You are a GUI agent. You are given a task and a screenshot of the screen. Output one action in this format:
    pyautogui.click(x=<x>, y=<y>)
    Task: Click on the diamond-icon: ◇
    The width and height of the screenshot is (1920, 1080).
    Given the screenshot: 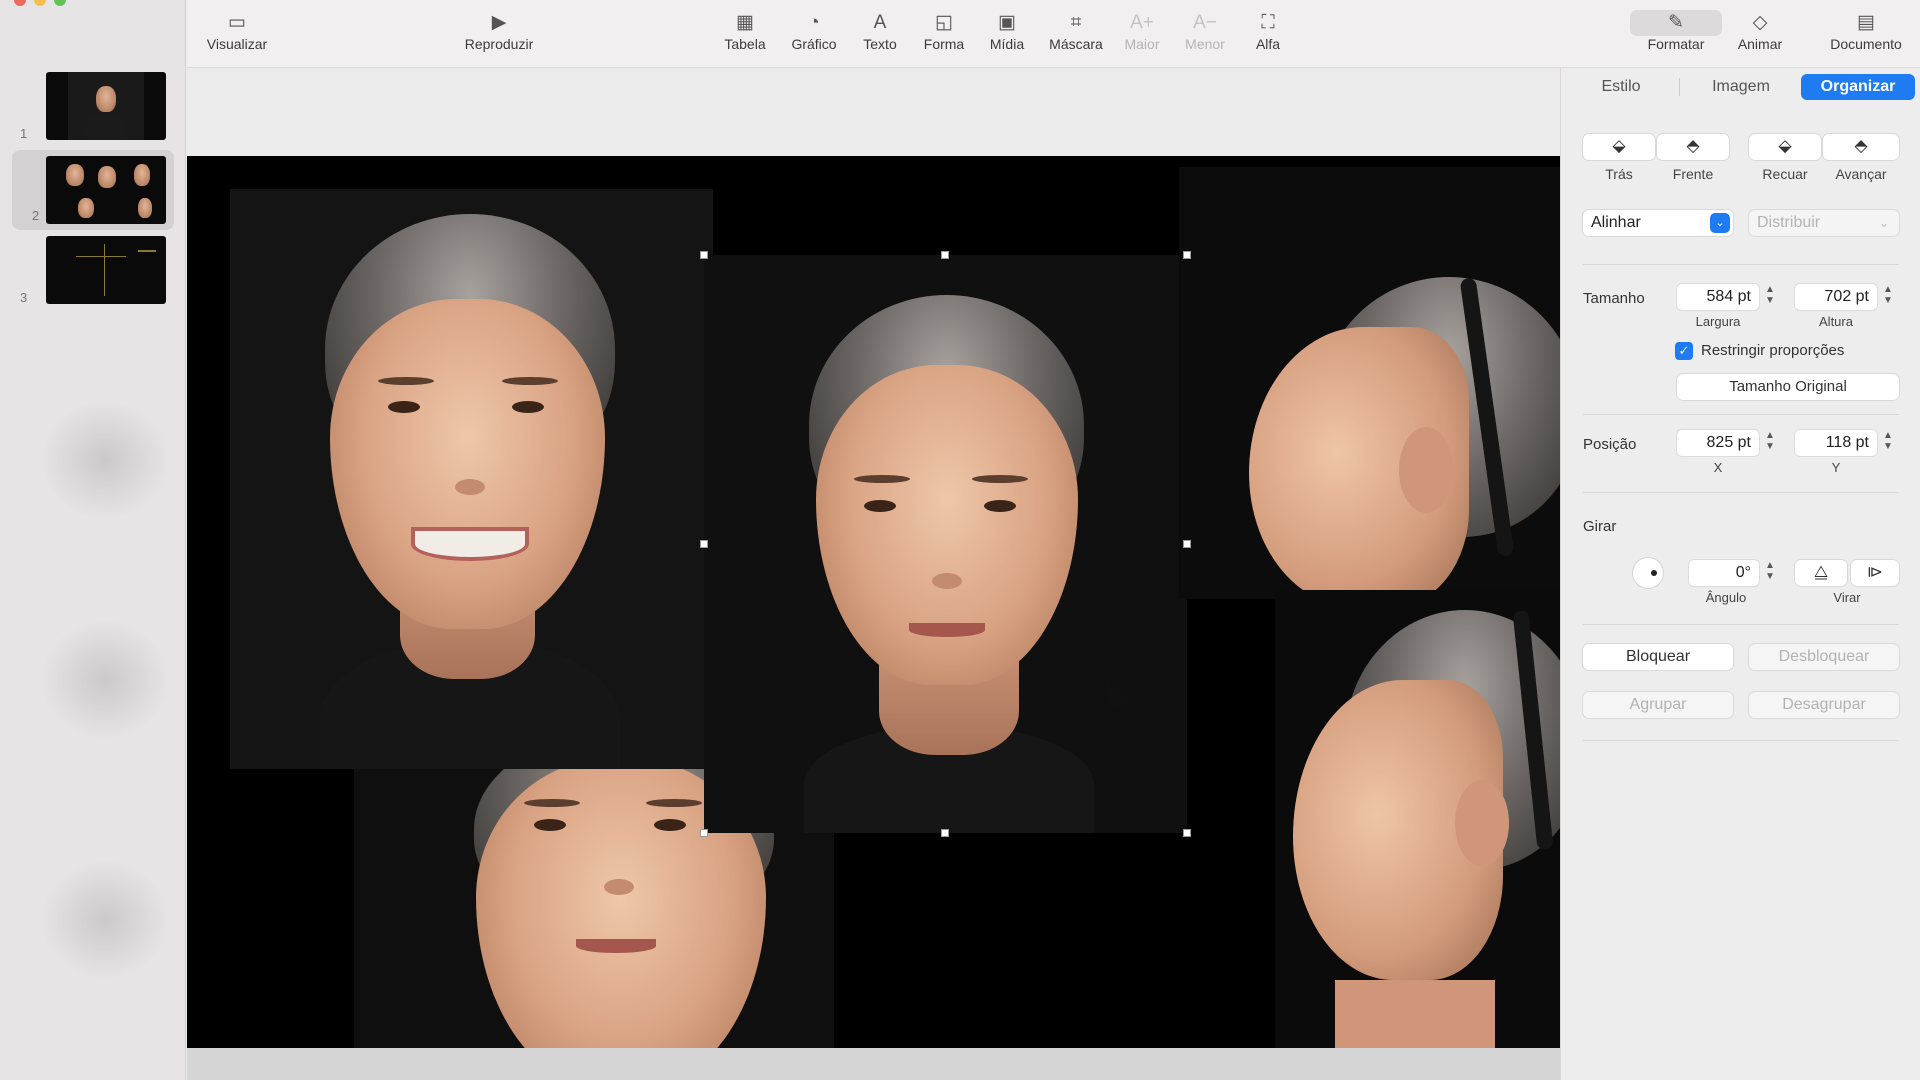 What is the action you would take?
    pyautogui.click(x=1760, y=22)
    